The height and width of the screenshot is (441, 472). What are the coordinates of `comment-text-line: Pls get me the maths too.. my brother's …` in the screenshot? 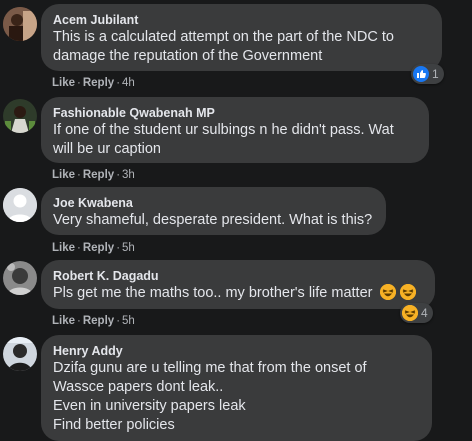 It's located at (238, 293).